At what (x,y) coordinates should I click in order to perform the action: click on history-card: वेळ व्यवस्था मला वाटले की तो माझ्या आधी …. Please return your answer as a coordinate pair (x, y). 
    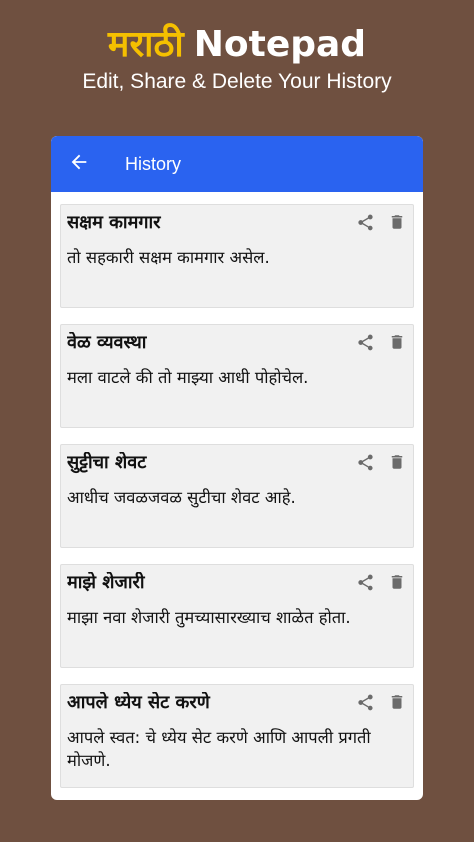
    Looking at the image, I should click on (237, 376).